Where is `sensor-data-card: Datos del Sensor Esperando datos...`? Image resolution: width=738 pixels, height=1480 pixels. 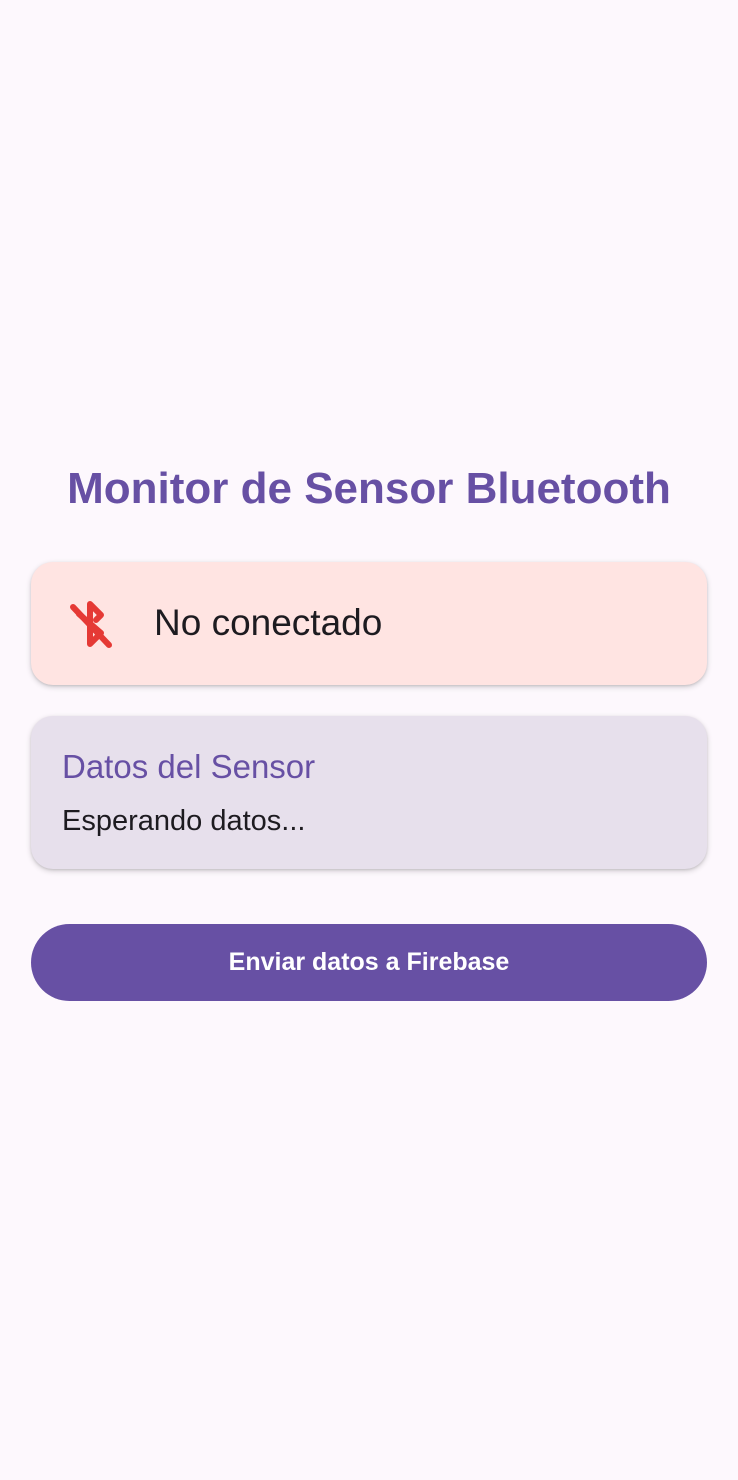
sensor-data-card: Datos del Sensor Esperando datos... is located at coordinates (369, 792).